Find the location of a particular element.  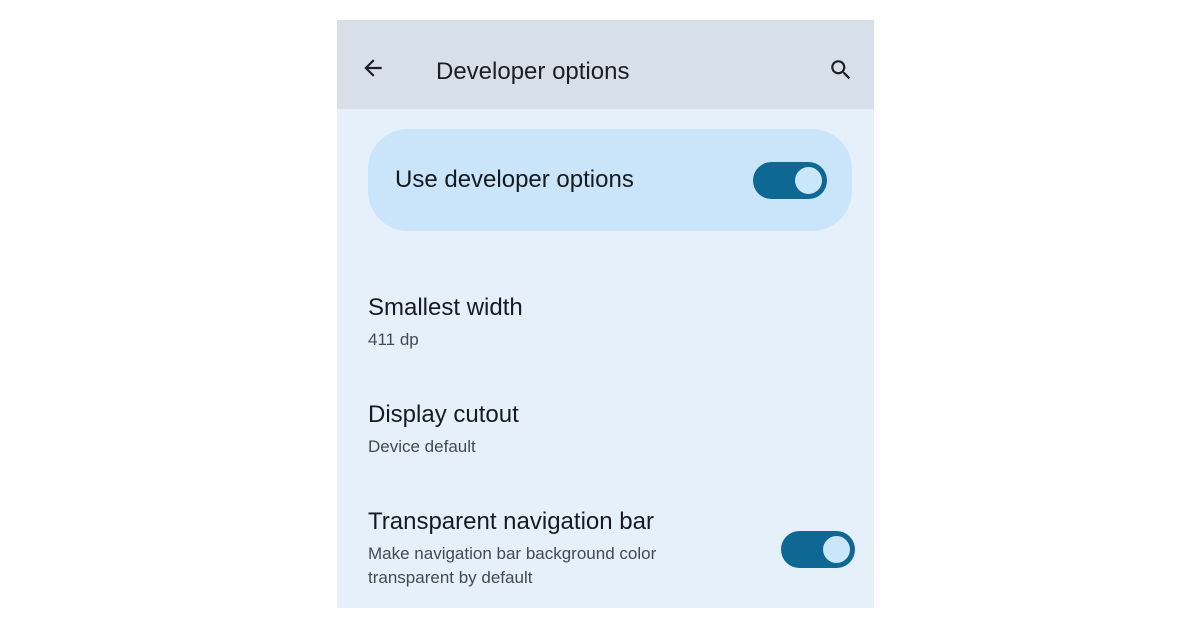

use-developer-options-card: Use developer options is located at coordinates (610, 180).